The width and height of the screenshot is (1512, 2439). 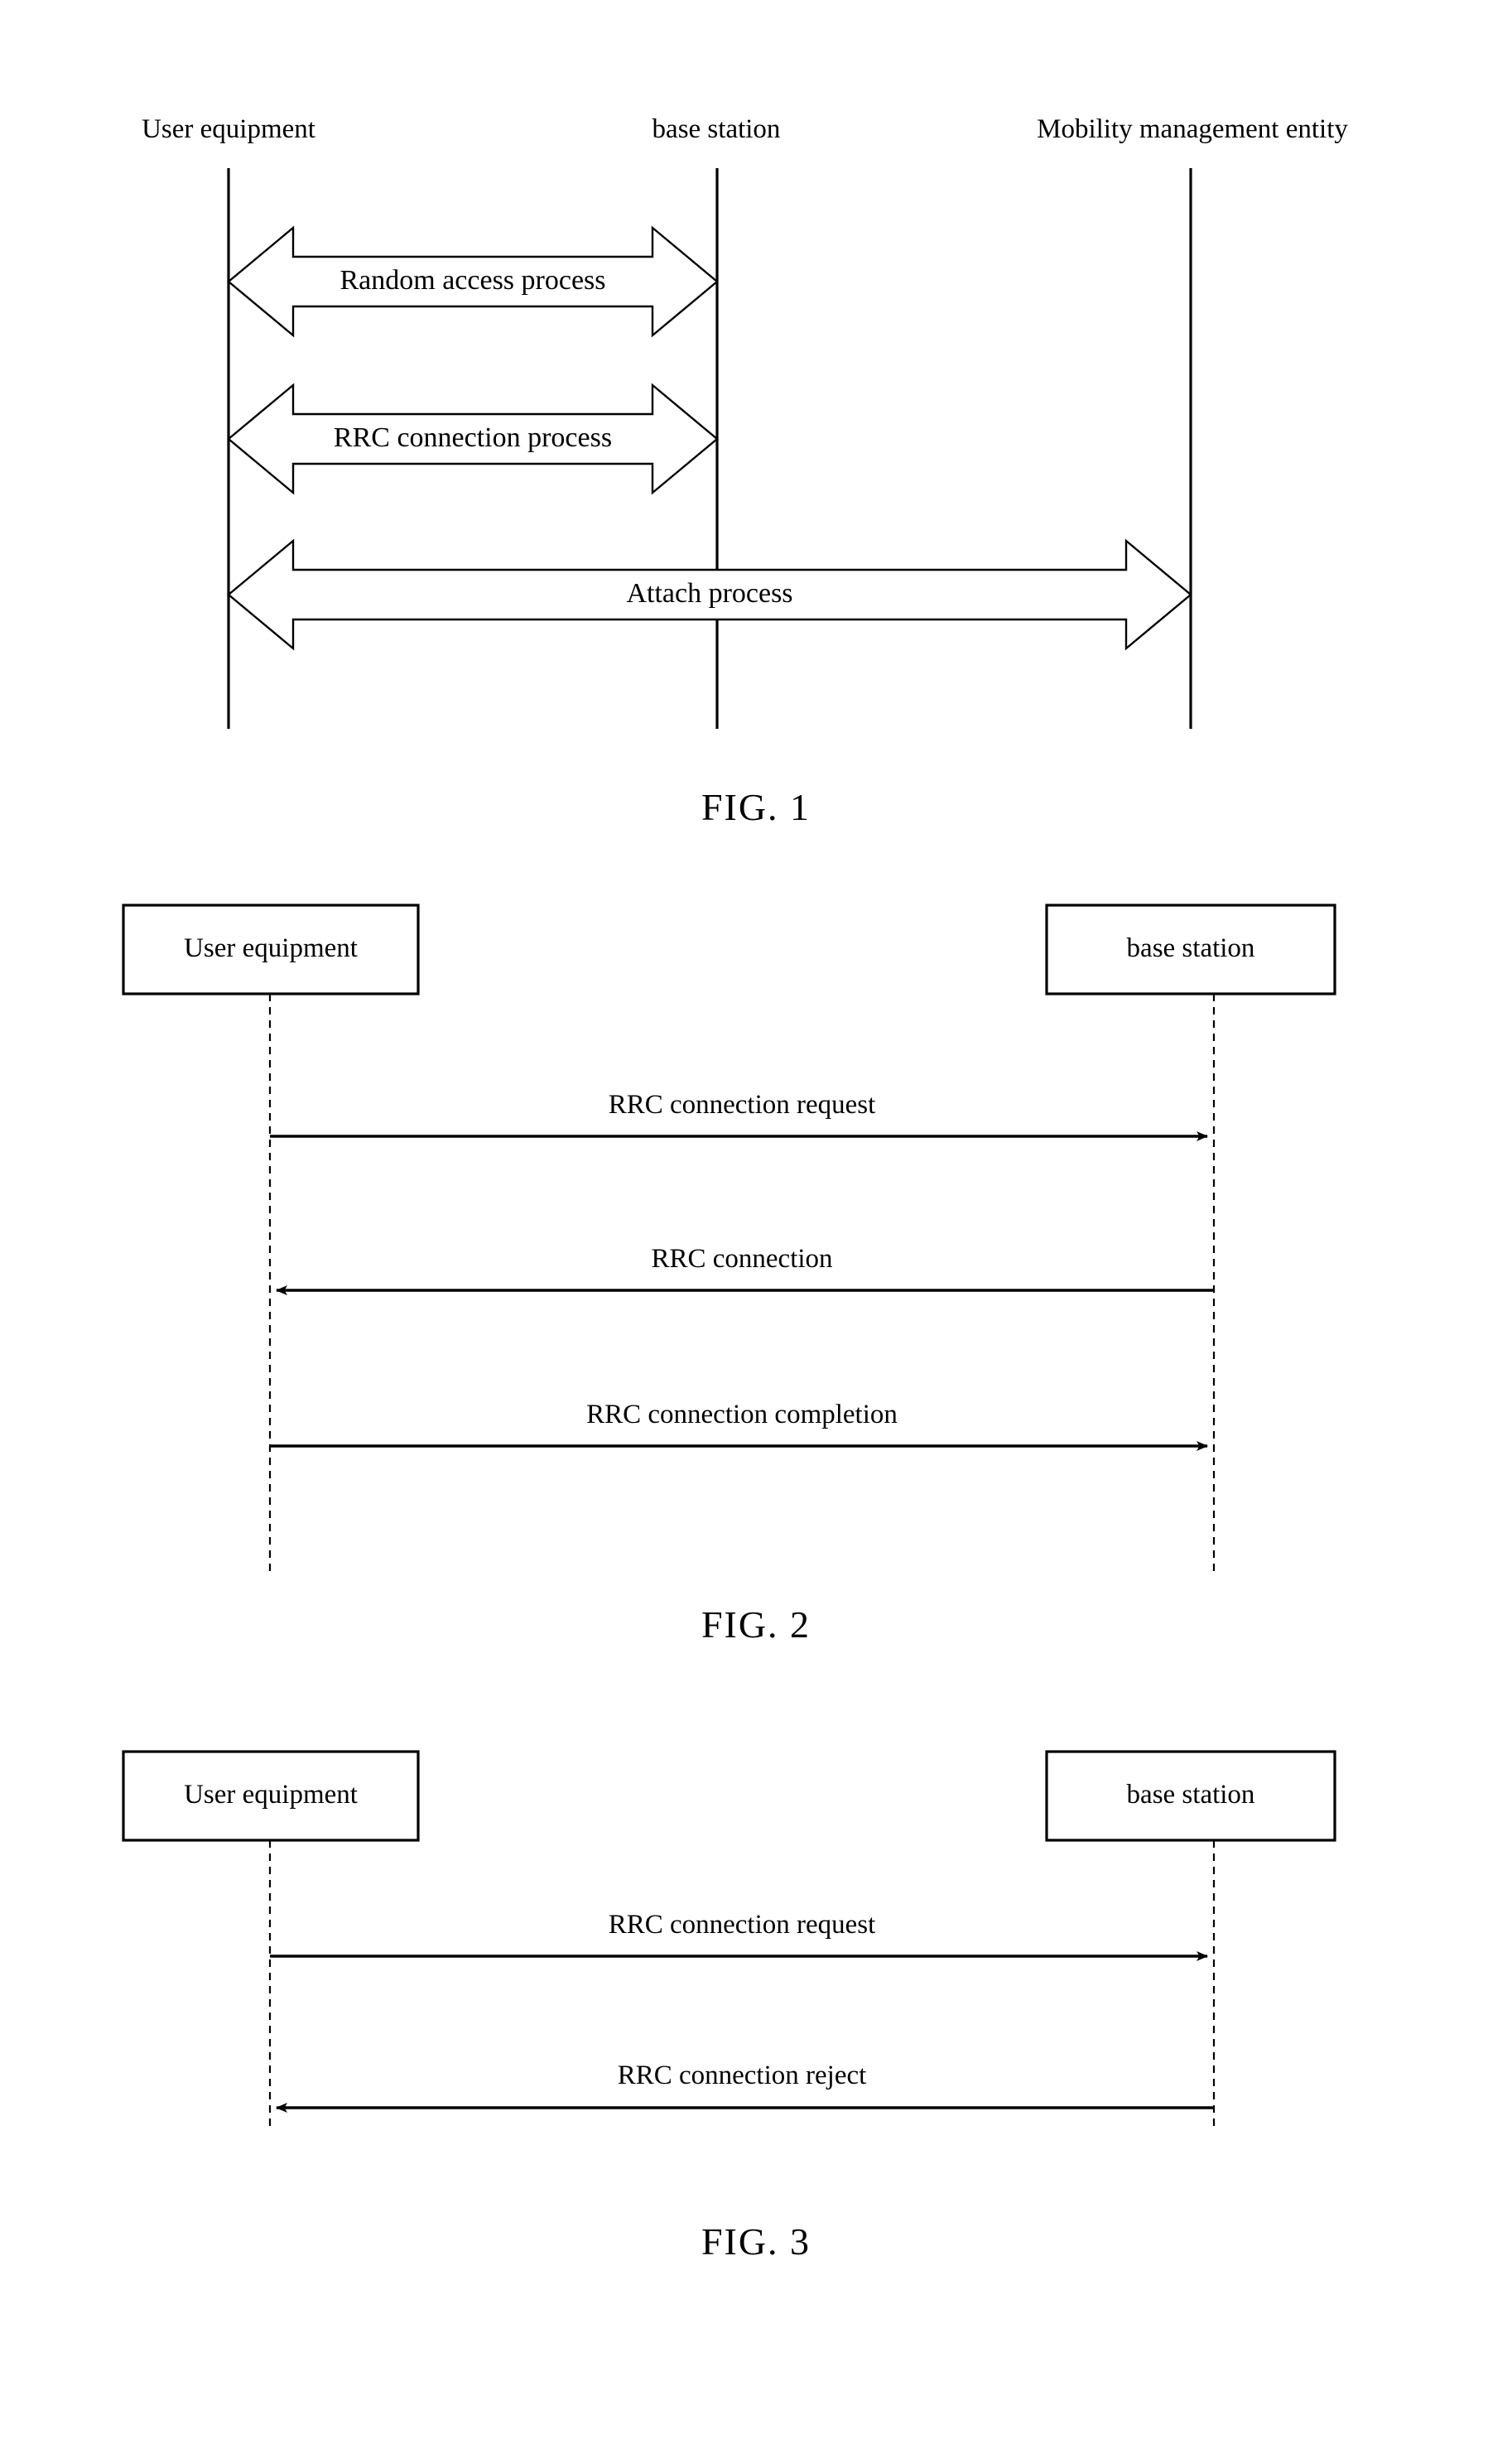 I want to click on figure-3-message-label-rrc-connection-request: RRC connection request, so click(x=742, y=1925).